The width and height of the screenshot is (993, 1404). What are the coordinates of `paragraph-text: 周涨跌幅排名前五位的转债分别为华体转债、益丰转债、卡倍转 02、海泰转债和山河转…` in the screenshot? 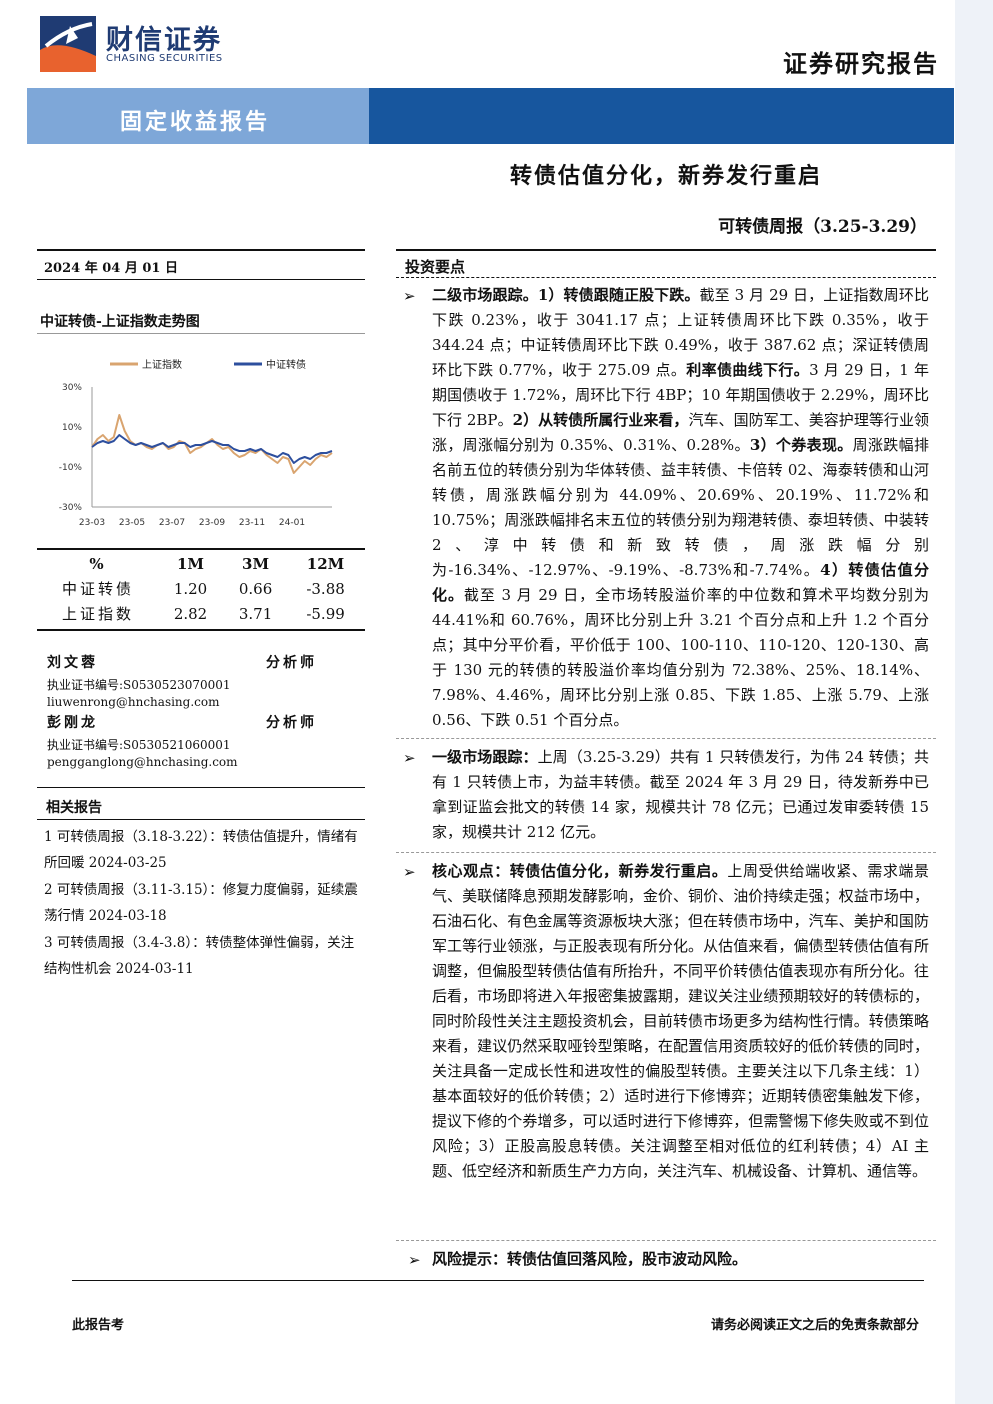 It's located at (680, 507).